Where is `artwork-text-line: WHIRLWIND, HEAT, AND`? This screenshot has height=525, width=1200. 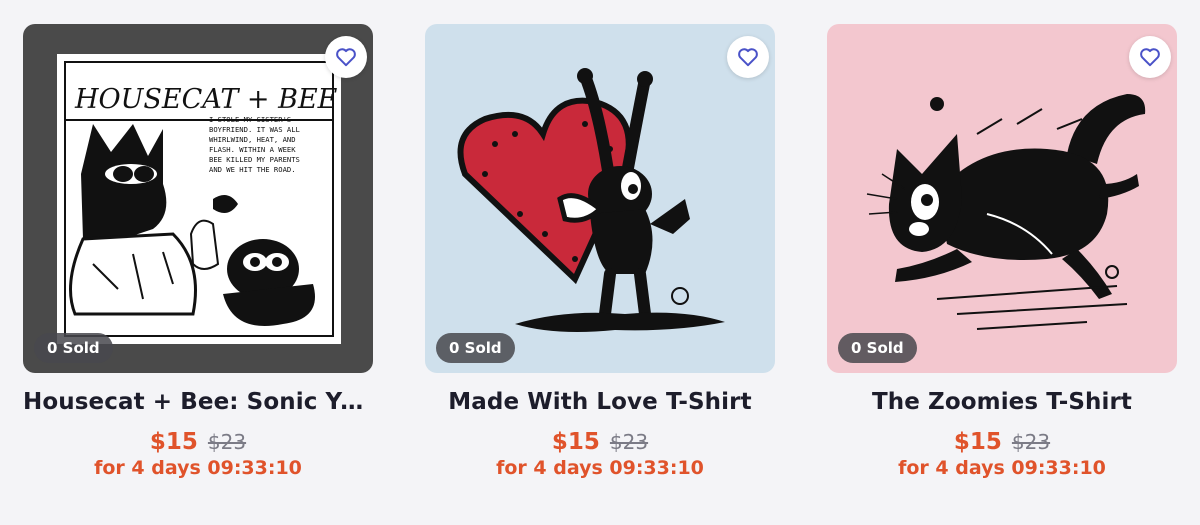 artwork-text-line: WHIRLWIND, HEAT, AND is located at coordinates (252, 139).